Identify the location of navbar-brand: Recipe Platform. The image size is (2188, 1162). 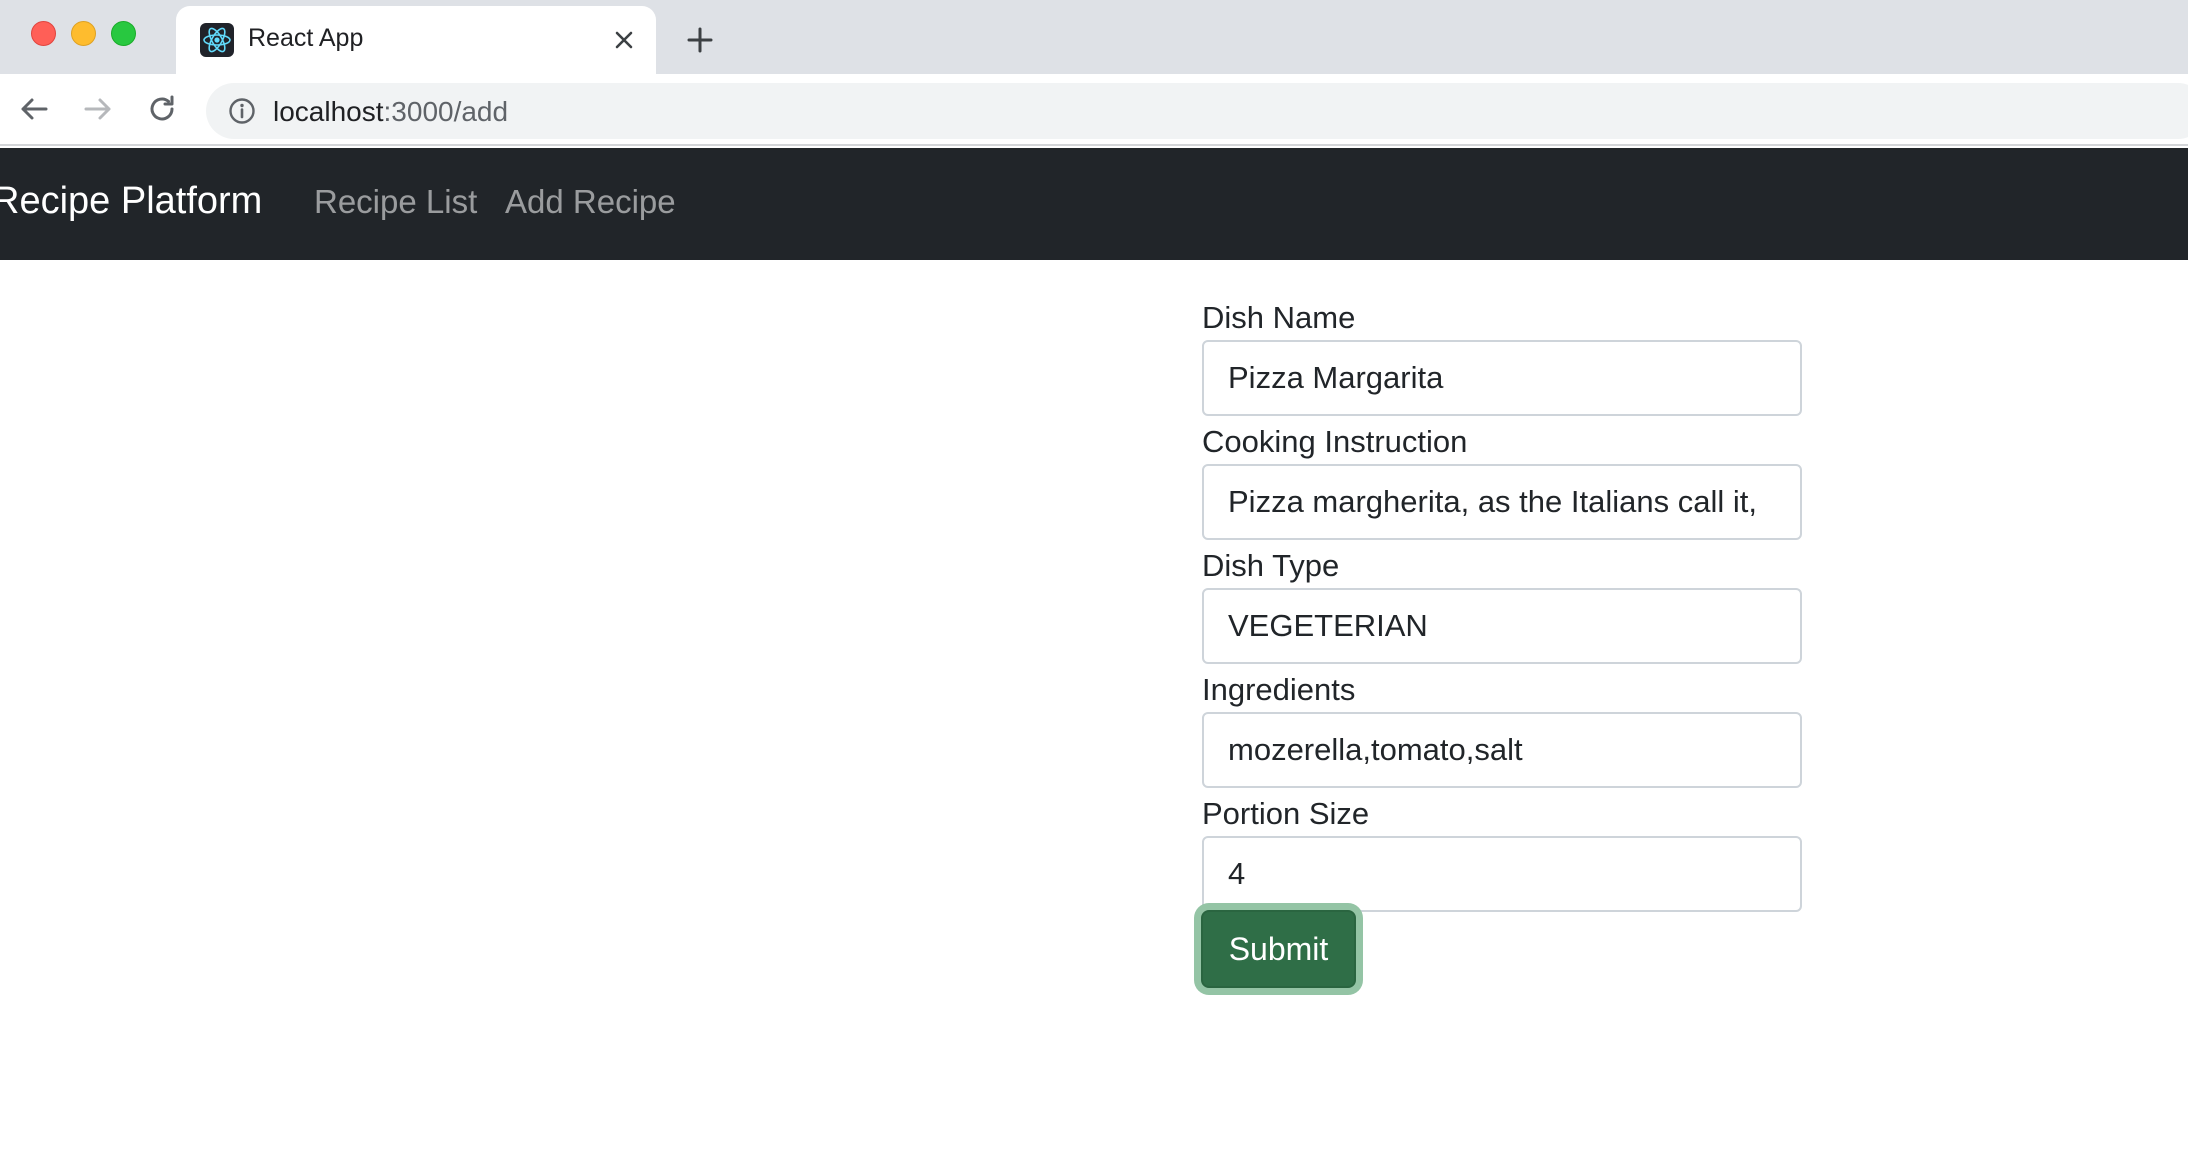
(131, 201).